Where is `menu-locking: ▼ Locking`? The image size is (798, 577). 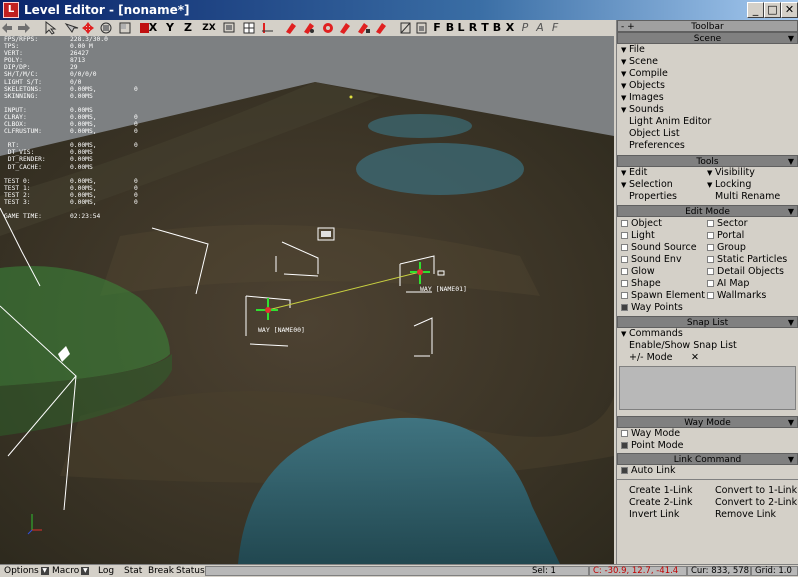
menu-locking: ▼ Locking is located at coordinates (746, 185).